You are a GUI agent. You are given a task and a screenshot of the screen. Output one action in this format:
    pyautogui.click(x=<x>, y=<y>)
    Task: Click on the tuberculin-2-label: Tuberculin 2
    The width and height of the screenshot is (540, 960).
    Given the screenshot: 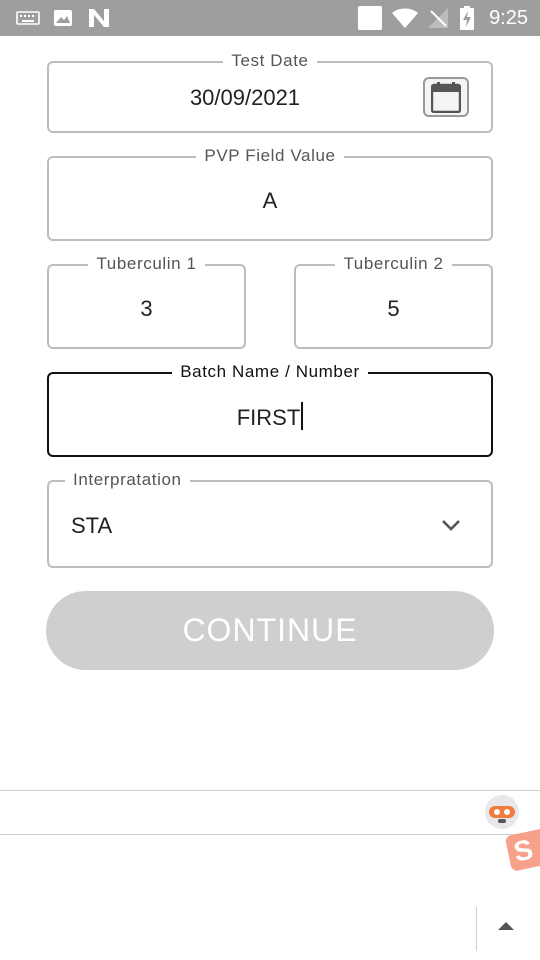 What is the action you would take?
    pyautogui.click(x=393, y=263)
    